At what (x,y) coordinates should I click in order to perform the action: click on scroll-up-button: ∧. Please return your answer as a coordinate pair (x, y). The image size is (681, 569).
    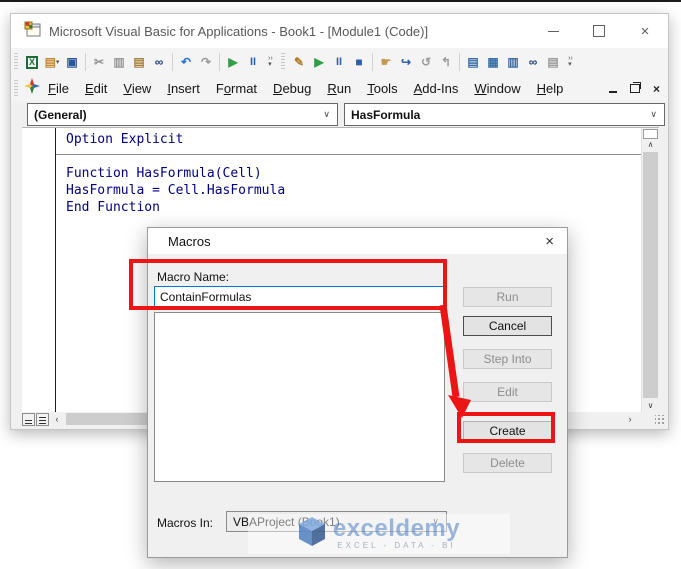
    Looking at the image, I should click on (650, 144).